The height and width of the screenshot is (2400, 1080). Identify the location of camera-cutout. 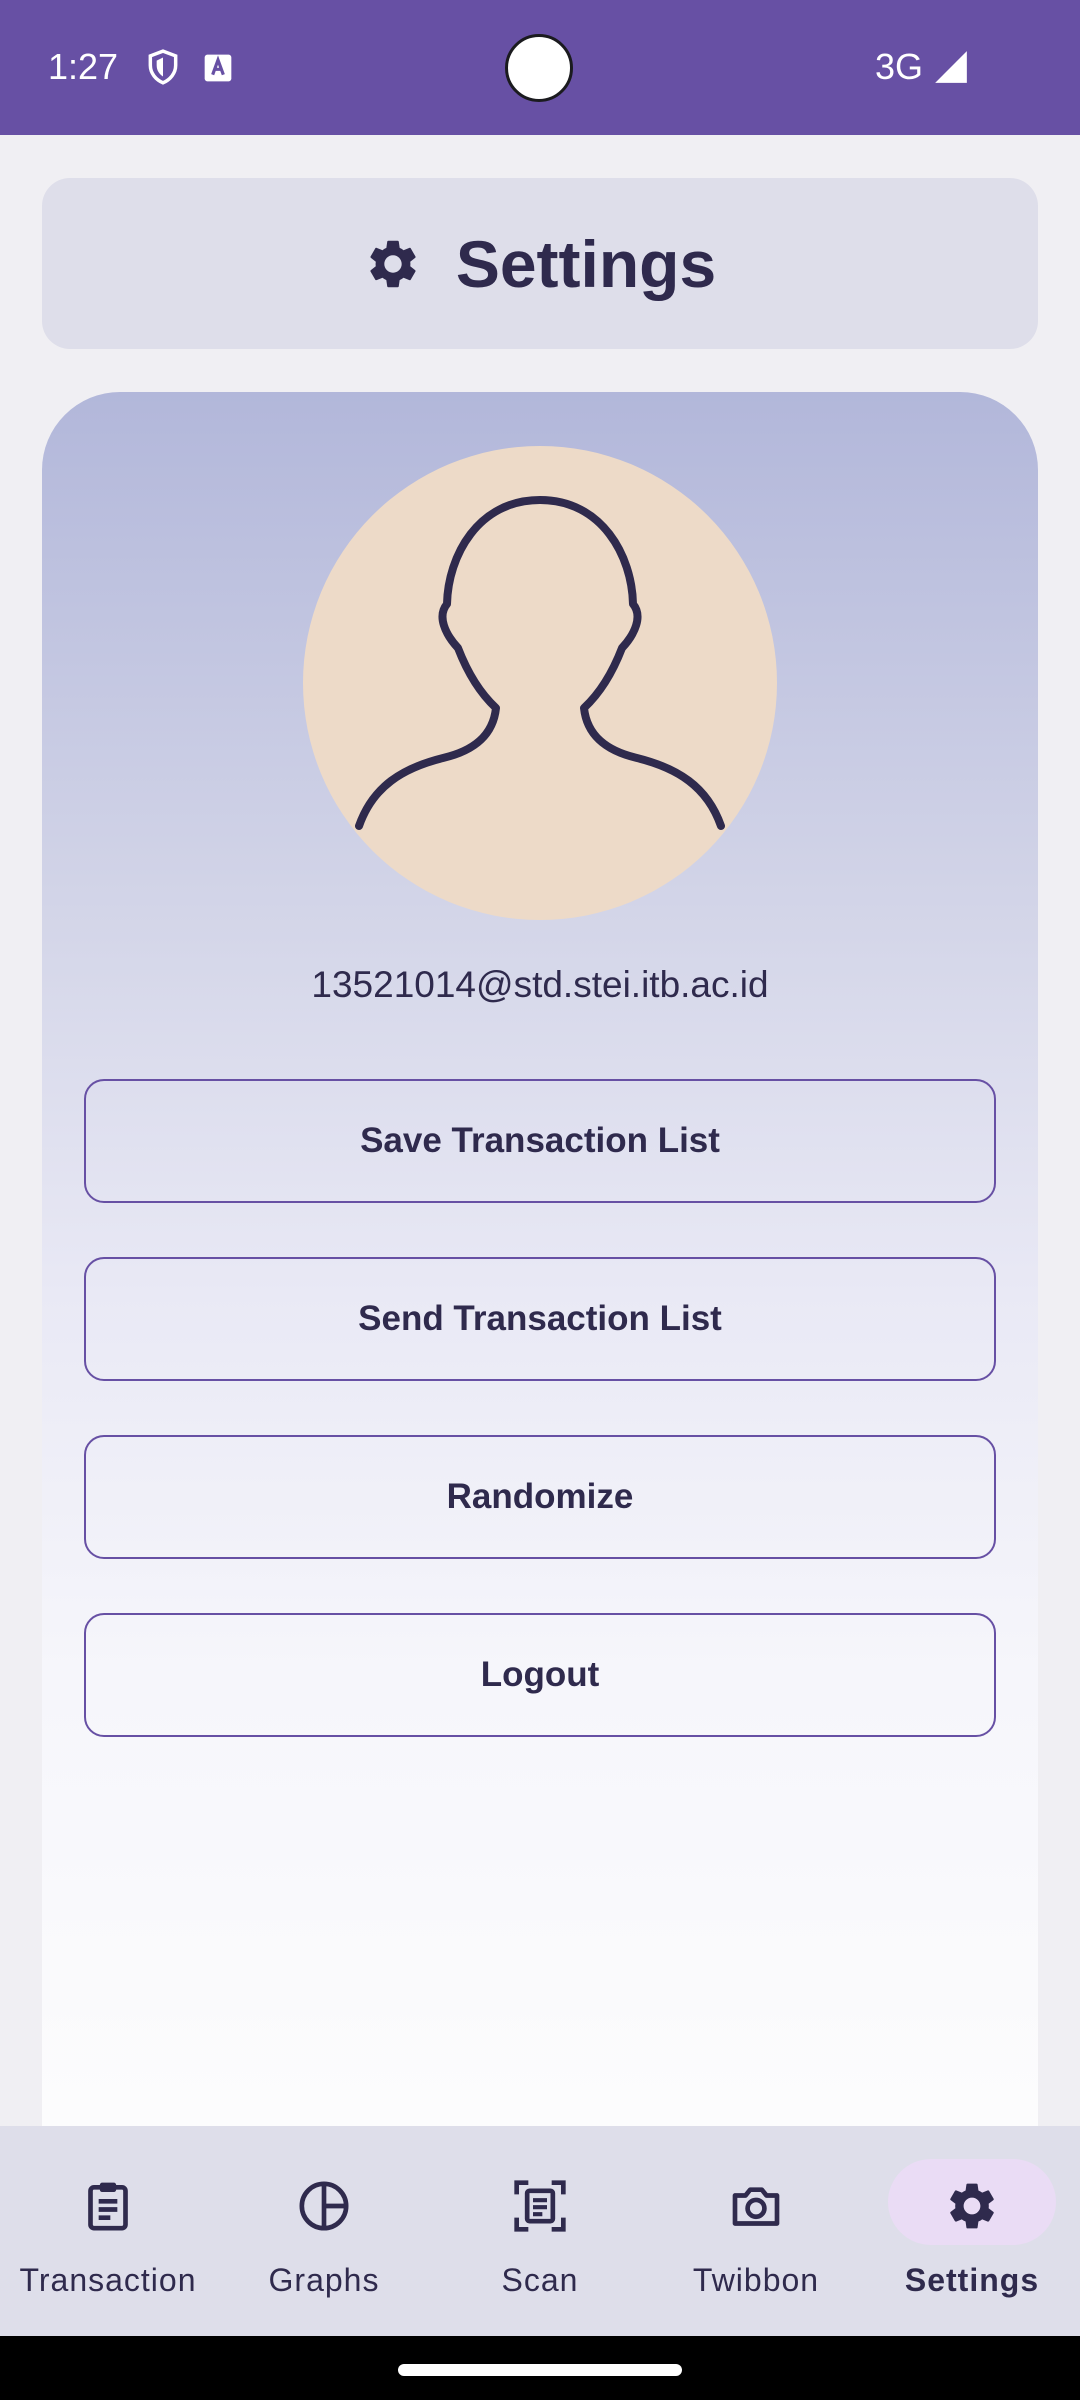
(539, 68).